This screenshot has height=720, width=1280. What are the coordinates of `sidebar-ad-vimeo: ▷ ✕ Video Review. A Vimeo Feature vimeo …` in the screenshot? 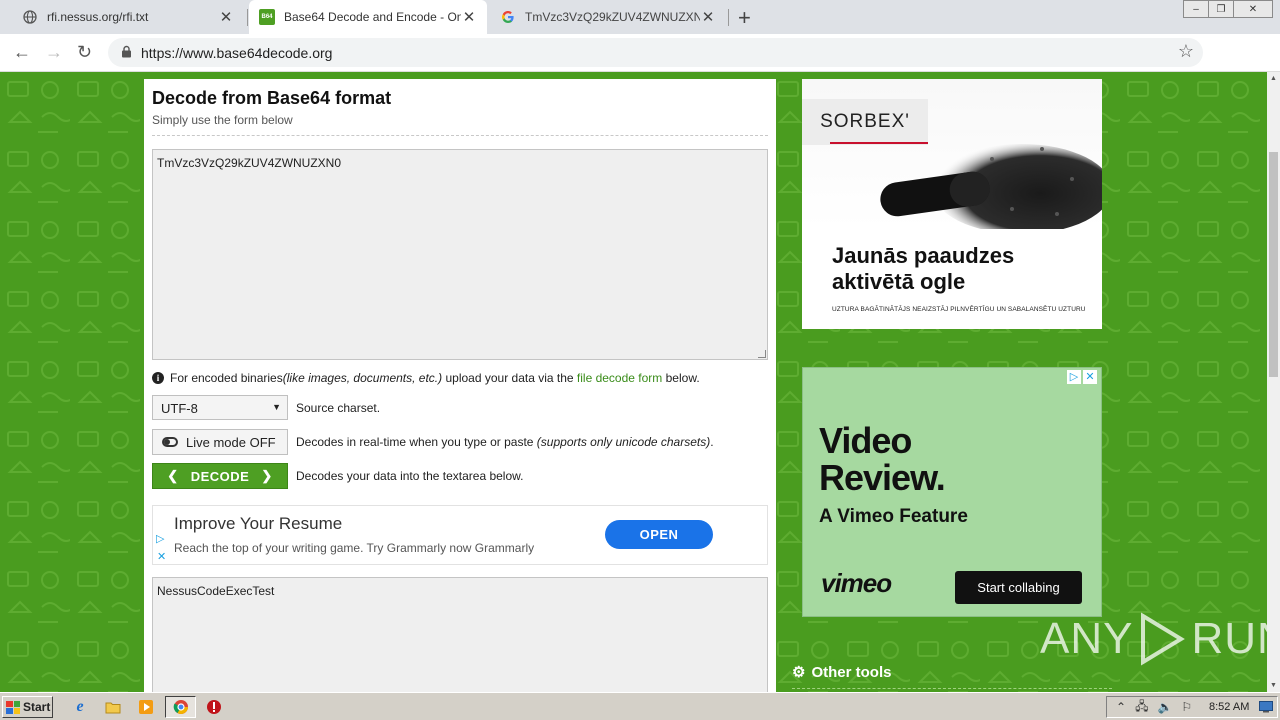 It's located at (952, 492).